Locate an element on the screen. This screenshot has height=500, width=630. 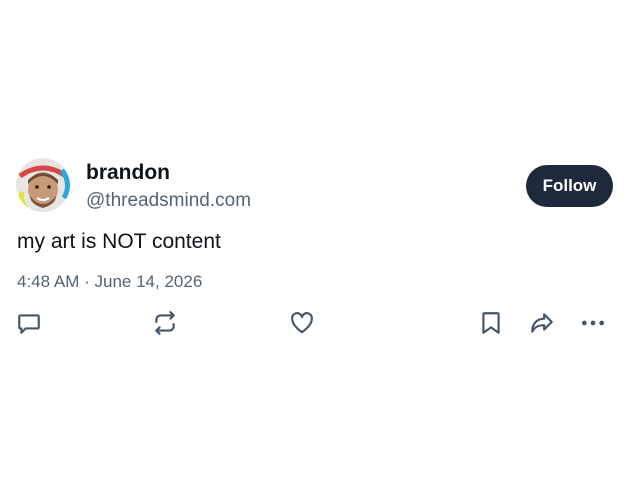
repost-button is located at coordinates (165, 323).